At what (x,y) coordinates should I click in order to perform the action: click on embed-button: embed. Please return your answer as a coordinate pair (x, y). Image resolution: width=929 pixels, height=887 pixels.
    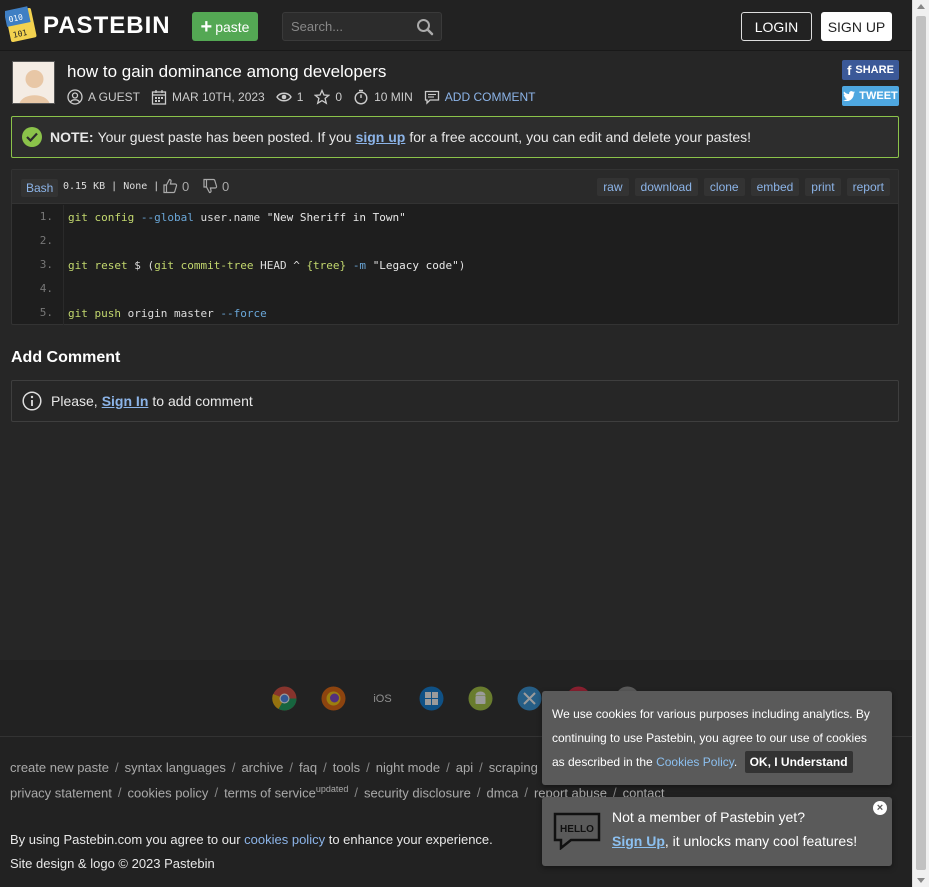
    Looking at the image, I should click on (775, 187).